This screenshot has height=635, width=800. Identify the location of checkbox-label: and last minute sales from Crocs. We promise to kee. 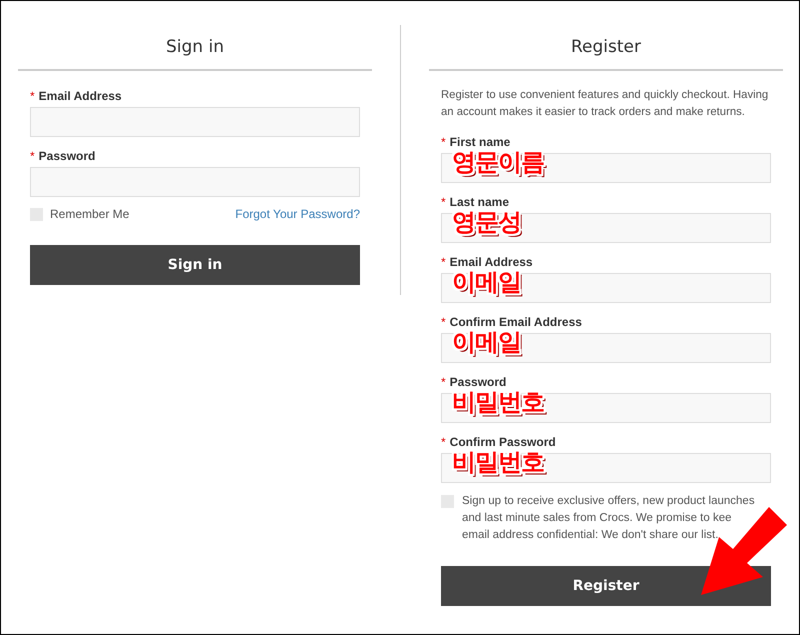
(597, 518).